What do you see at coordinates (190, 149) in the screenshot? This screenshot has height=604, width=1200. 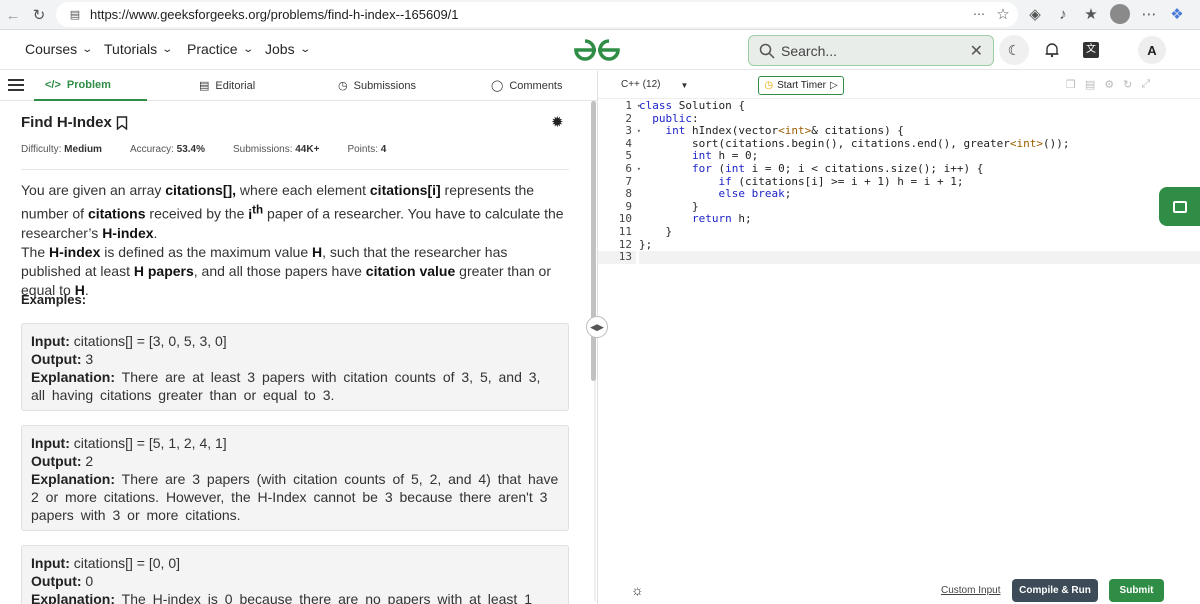 I see `accuracy-value: 53.4%` at bounding box center [190, 149].